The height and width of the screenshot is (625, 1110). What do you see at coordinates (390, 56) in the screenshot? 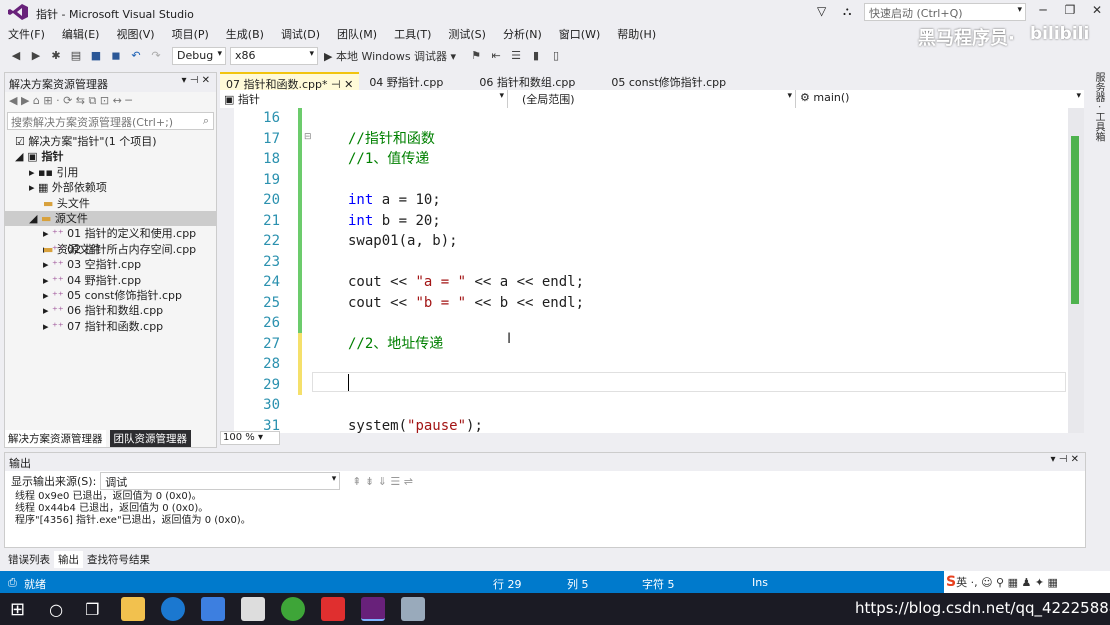
I see `start-debug-button: ▶ 本地 Windows 调试器 ▾` at bounding box center [390, 56].